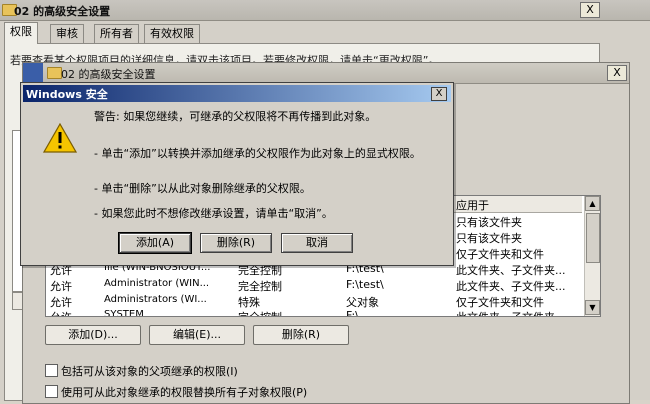 The width and height of the screenshot is (650, 404). I want to click on tab-permissions: 权限, so click(21, 33).